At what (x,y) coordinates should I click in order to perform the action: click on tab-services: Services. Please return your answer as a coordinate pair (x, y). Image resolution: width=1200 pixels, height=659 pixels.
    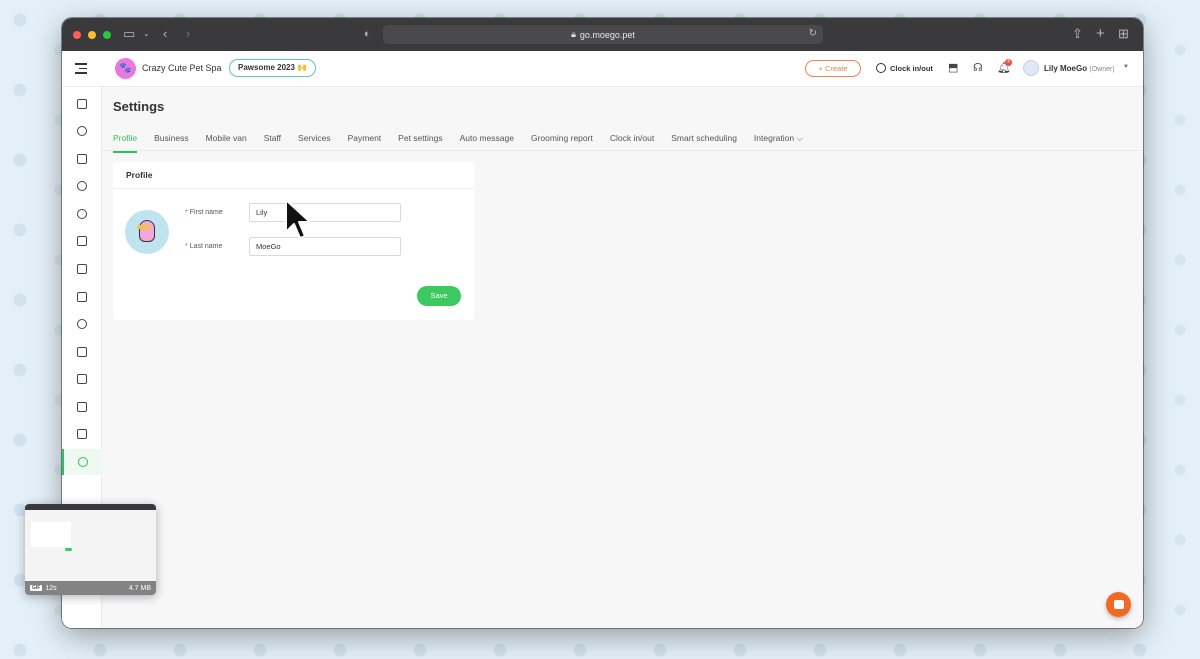
    Looking at the image, I should click on (314, 143).